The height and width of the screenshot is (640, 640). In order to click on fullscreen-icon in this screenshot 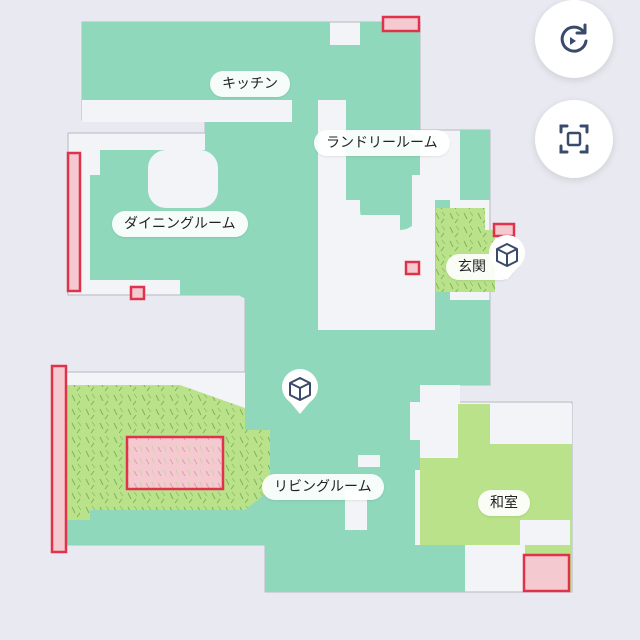, I will do `click(574, 139)`.